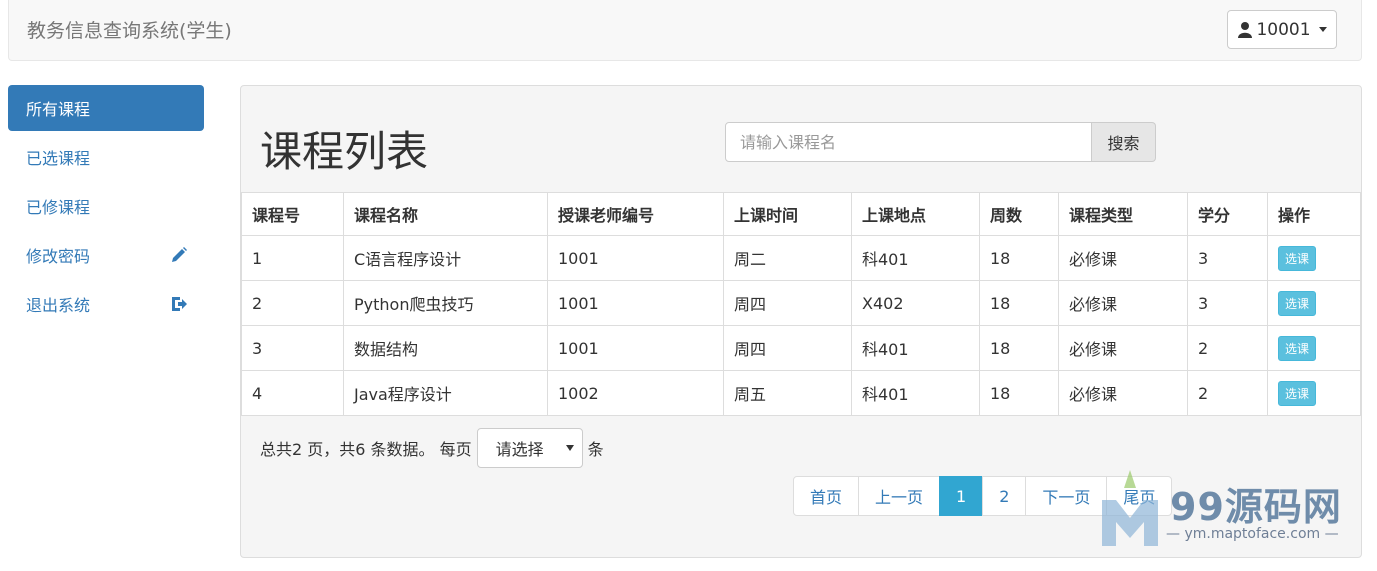 The width and height of the screenshot is (1377, 571). Describe the element at coordinates (179, 254) in the screenshot. I see `pencil-icon` at that location.